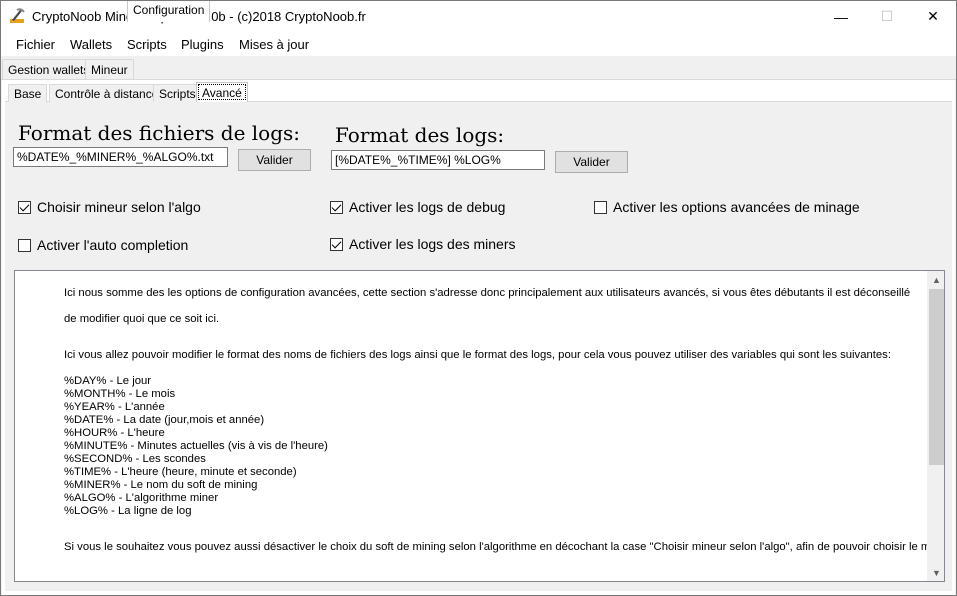 This screenshot has width=957, height=596. What do you see at coordinates (49, 69) in the screenshot?
I see `tab-gestion-wallets: Gestion wallets` at bounding box center [49, 69].